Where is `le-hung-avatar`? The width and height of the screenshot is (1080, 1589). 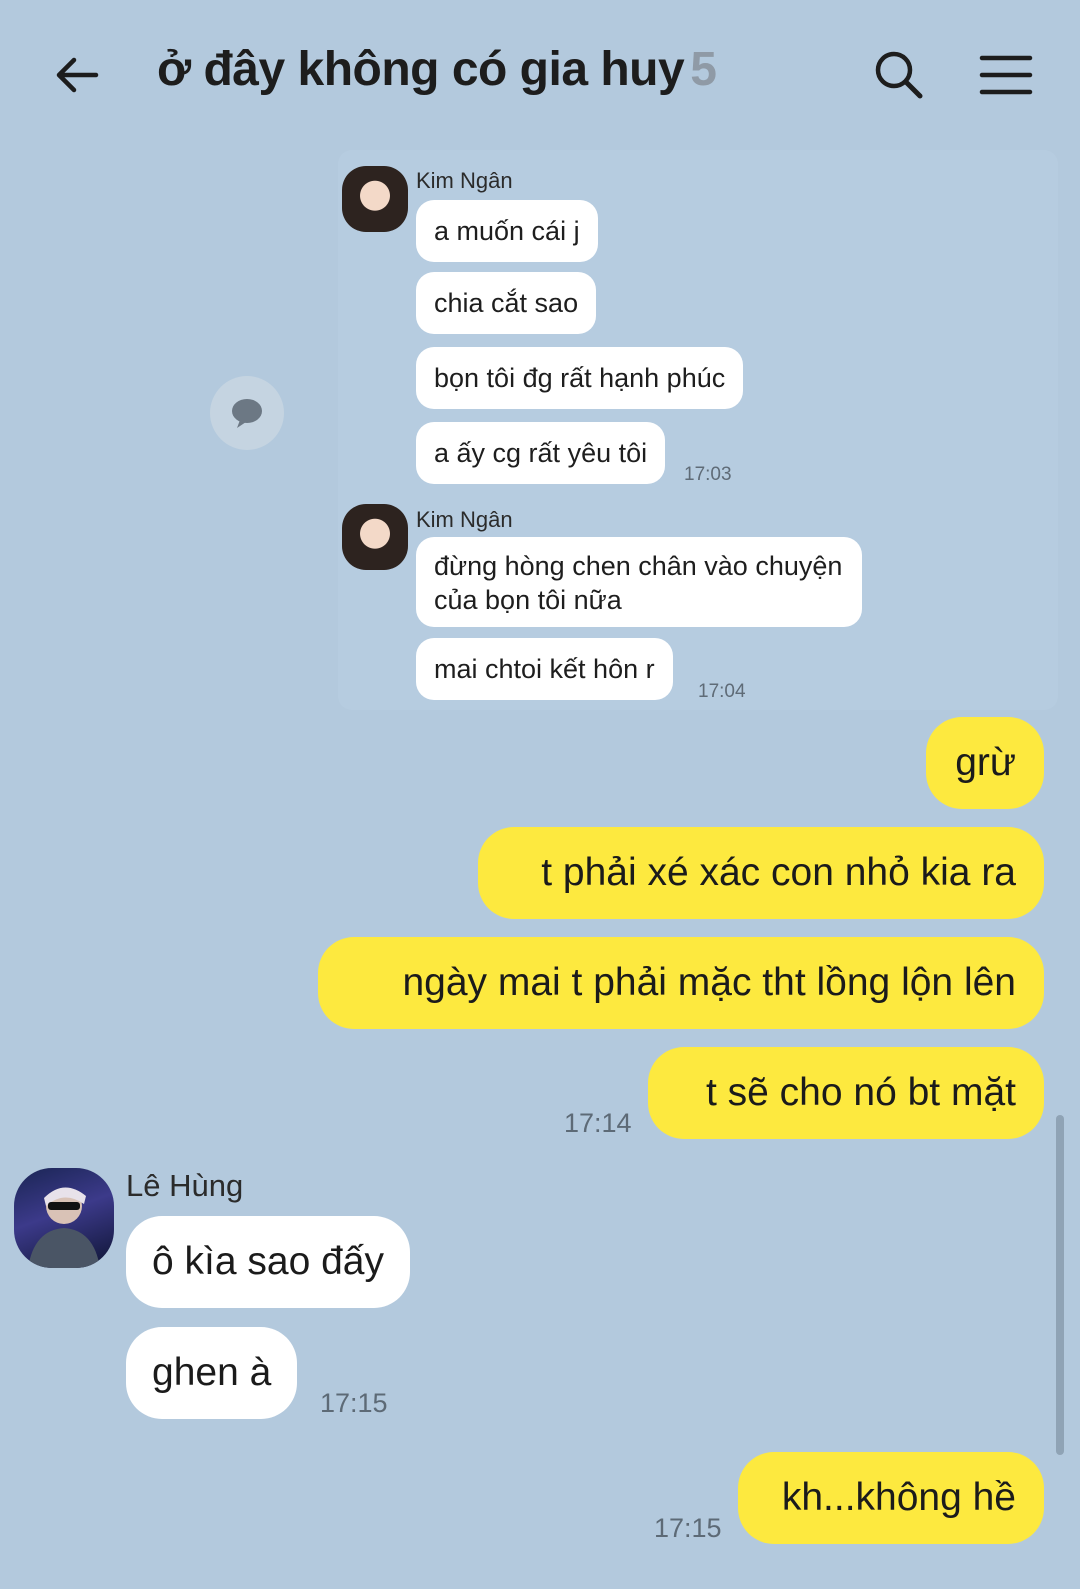 le-hung-avatar is located at coordinates (64, 1218).